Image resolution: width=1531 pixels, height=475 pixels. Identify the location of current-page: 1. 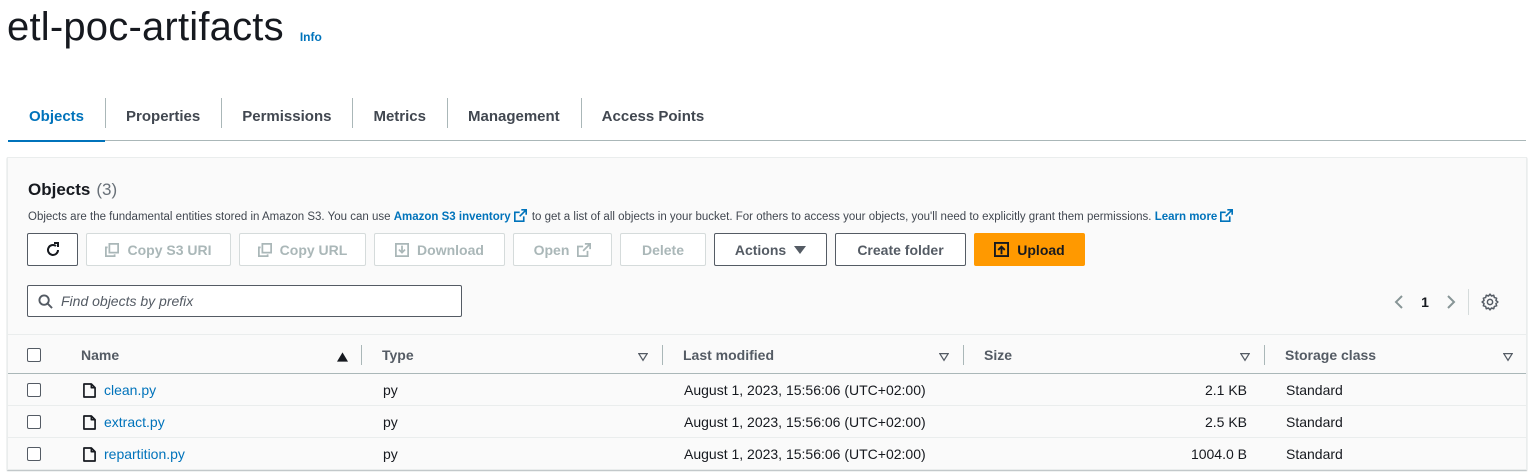
(1425, 302).